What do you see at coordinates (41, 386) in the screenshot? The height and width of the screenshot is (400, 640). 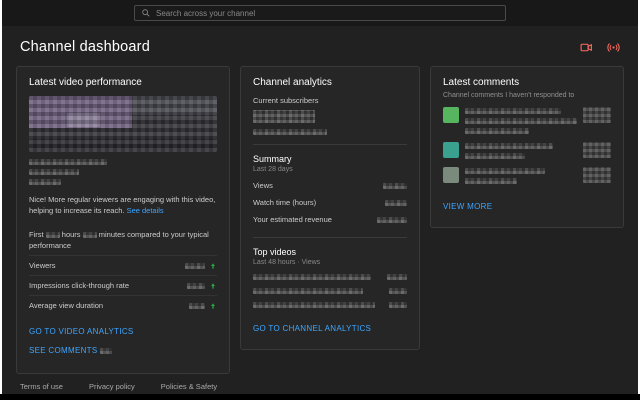 I see `footer-link-terms: Terms of use` at bounding box center [41, 386].